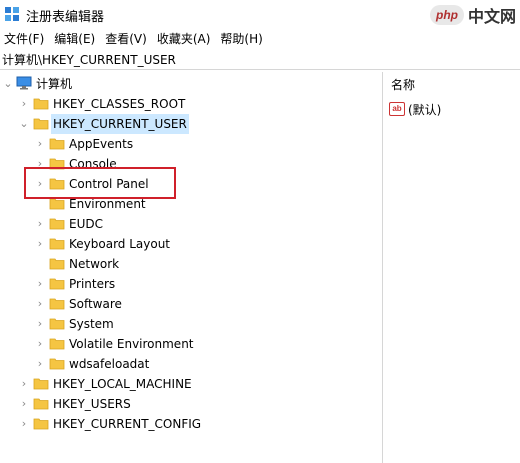  I want to click on tree-key-label: AppEvents, so click(101, 144).